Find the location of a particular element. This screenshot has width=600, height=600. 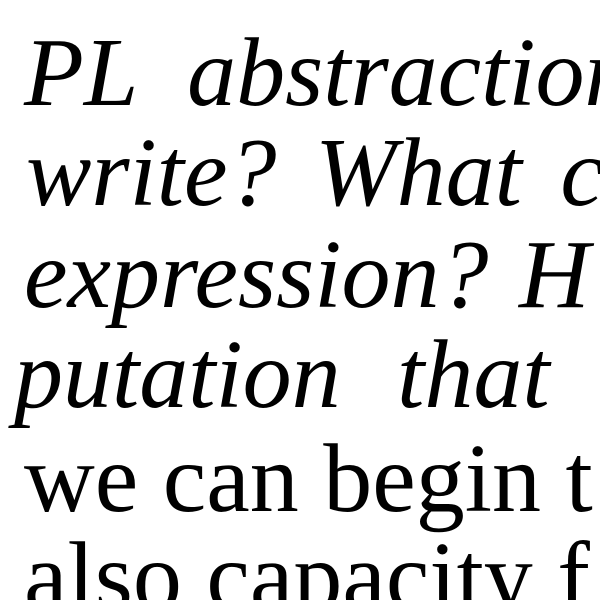

text-line-6: also capacity f is located at coordinates (307, 561).